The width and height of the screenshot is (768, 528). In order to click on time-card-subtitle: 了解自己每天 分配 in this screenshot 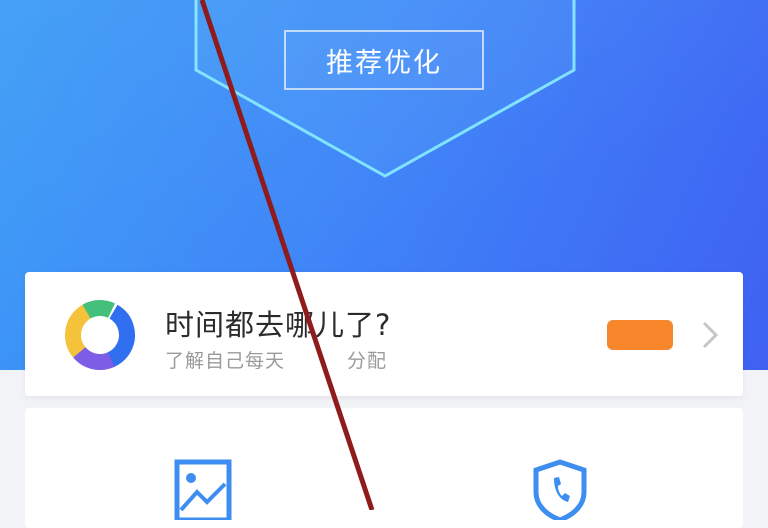, I will do `click(276, 359)`.